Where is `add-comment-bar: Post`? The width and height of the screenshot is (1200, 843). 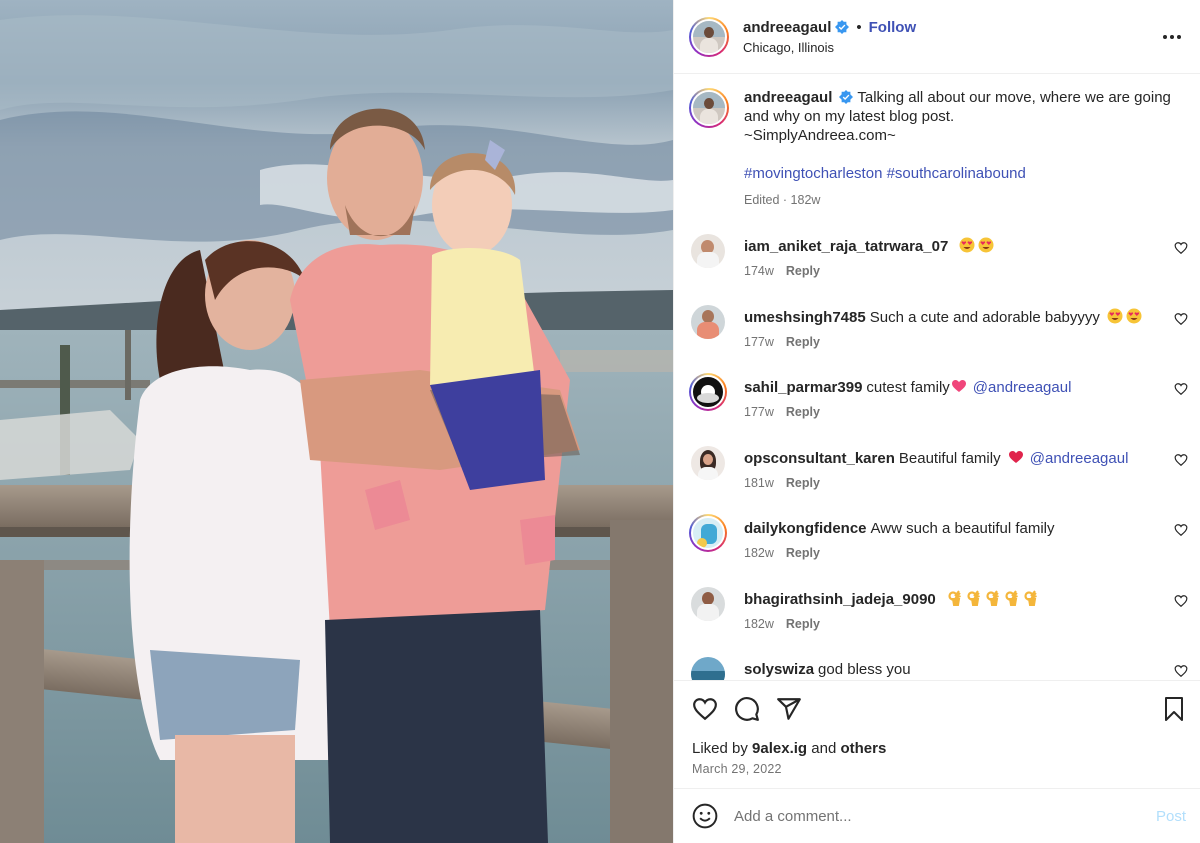
add-comment-bar: Post is located at coordinates (937, 815).